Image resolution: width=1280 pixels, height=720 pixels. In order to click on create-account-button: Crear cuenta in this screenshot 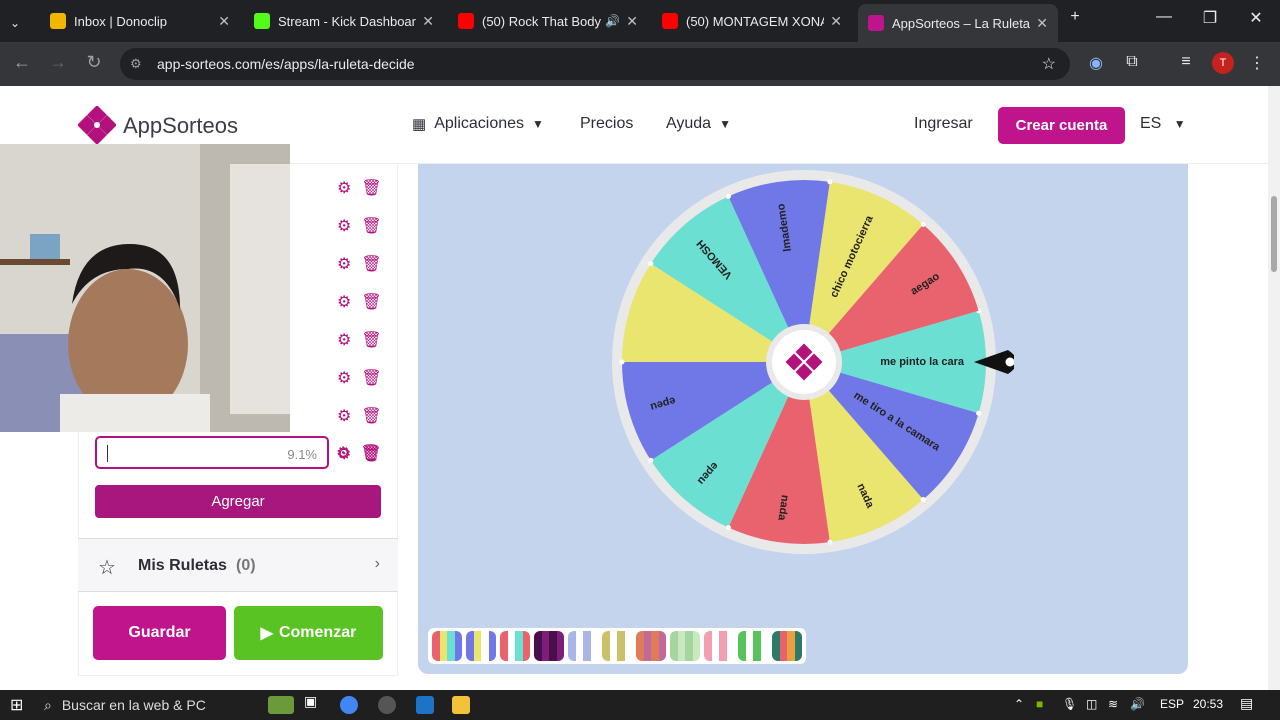, I will do `click(1061, 125)`.